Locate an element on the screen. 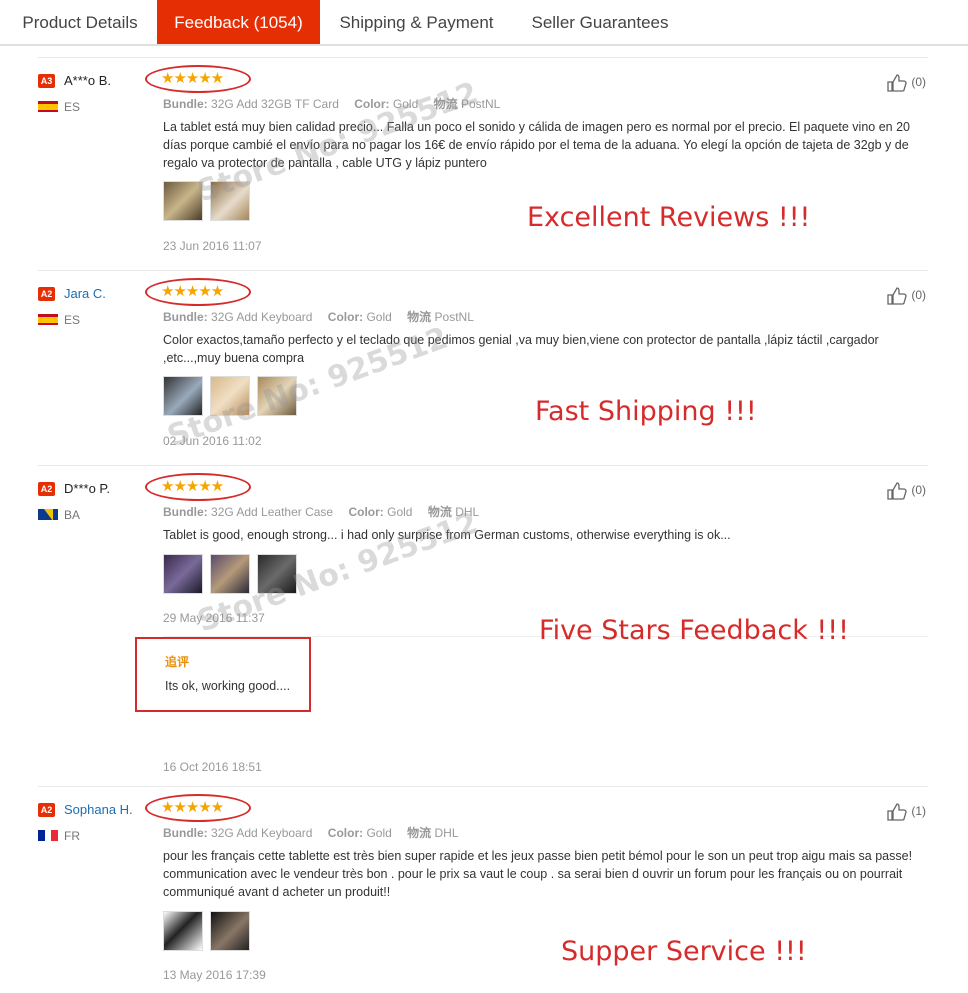 Image resolution: width=968 pixels, height=993 pixels. followup-date: 16 Oct 2016 18:51 is located at coordinates (212, 767).